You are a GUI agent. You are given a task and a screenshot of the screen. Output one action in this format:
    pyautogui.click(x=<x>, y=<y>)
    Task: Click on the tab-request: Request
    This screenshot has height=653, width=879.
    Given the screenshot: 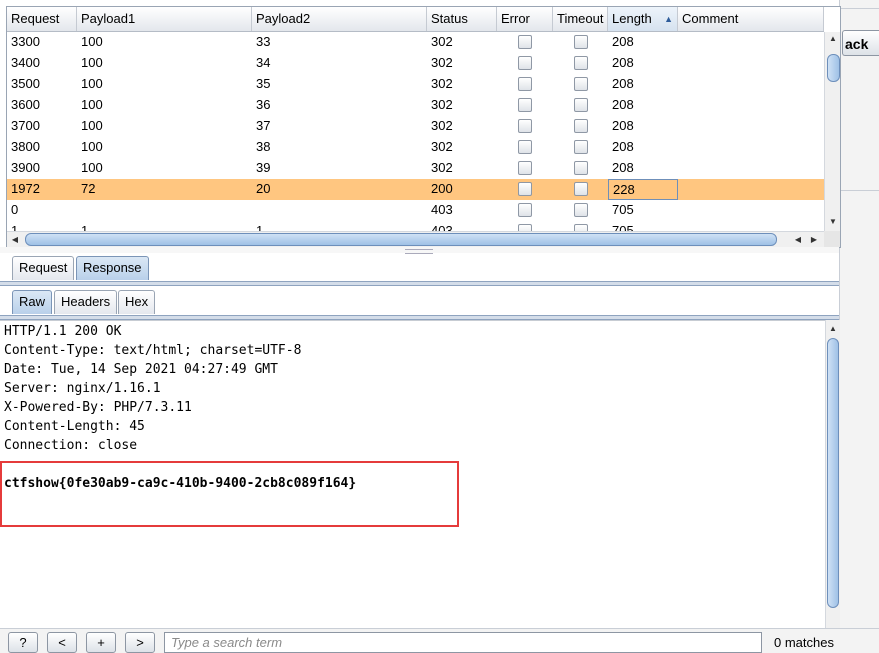 What is the action you would take?
    pyautogui.click(x=43, y=268)
    